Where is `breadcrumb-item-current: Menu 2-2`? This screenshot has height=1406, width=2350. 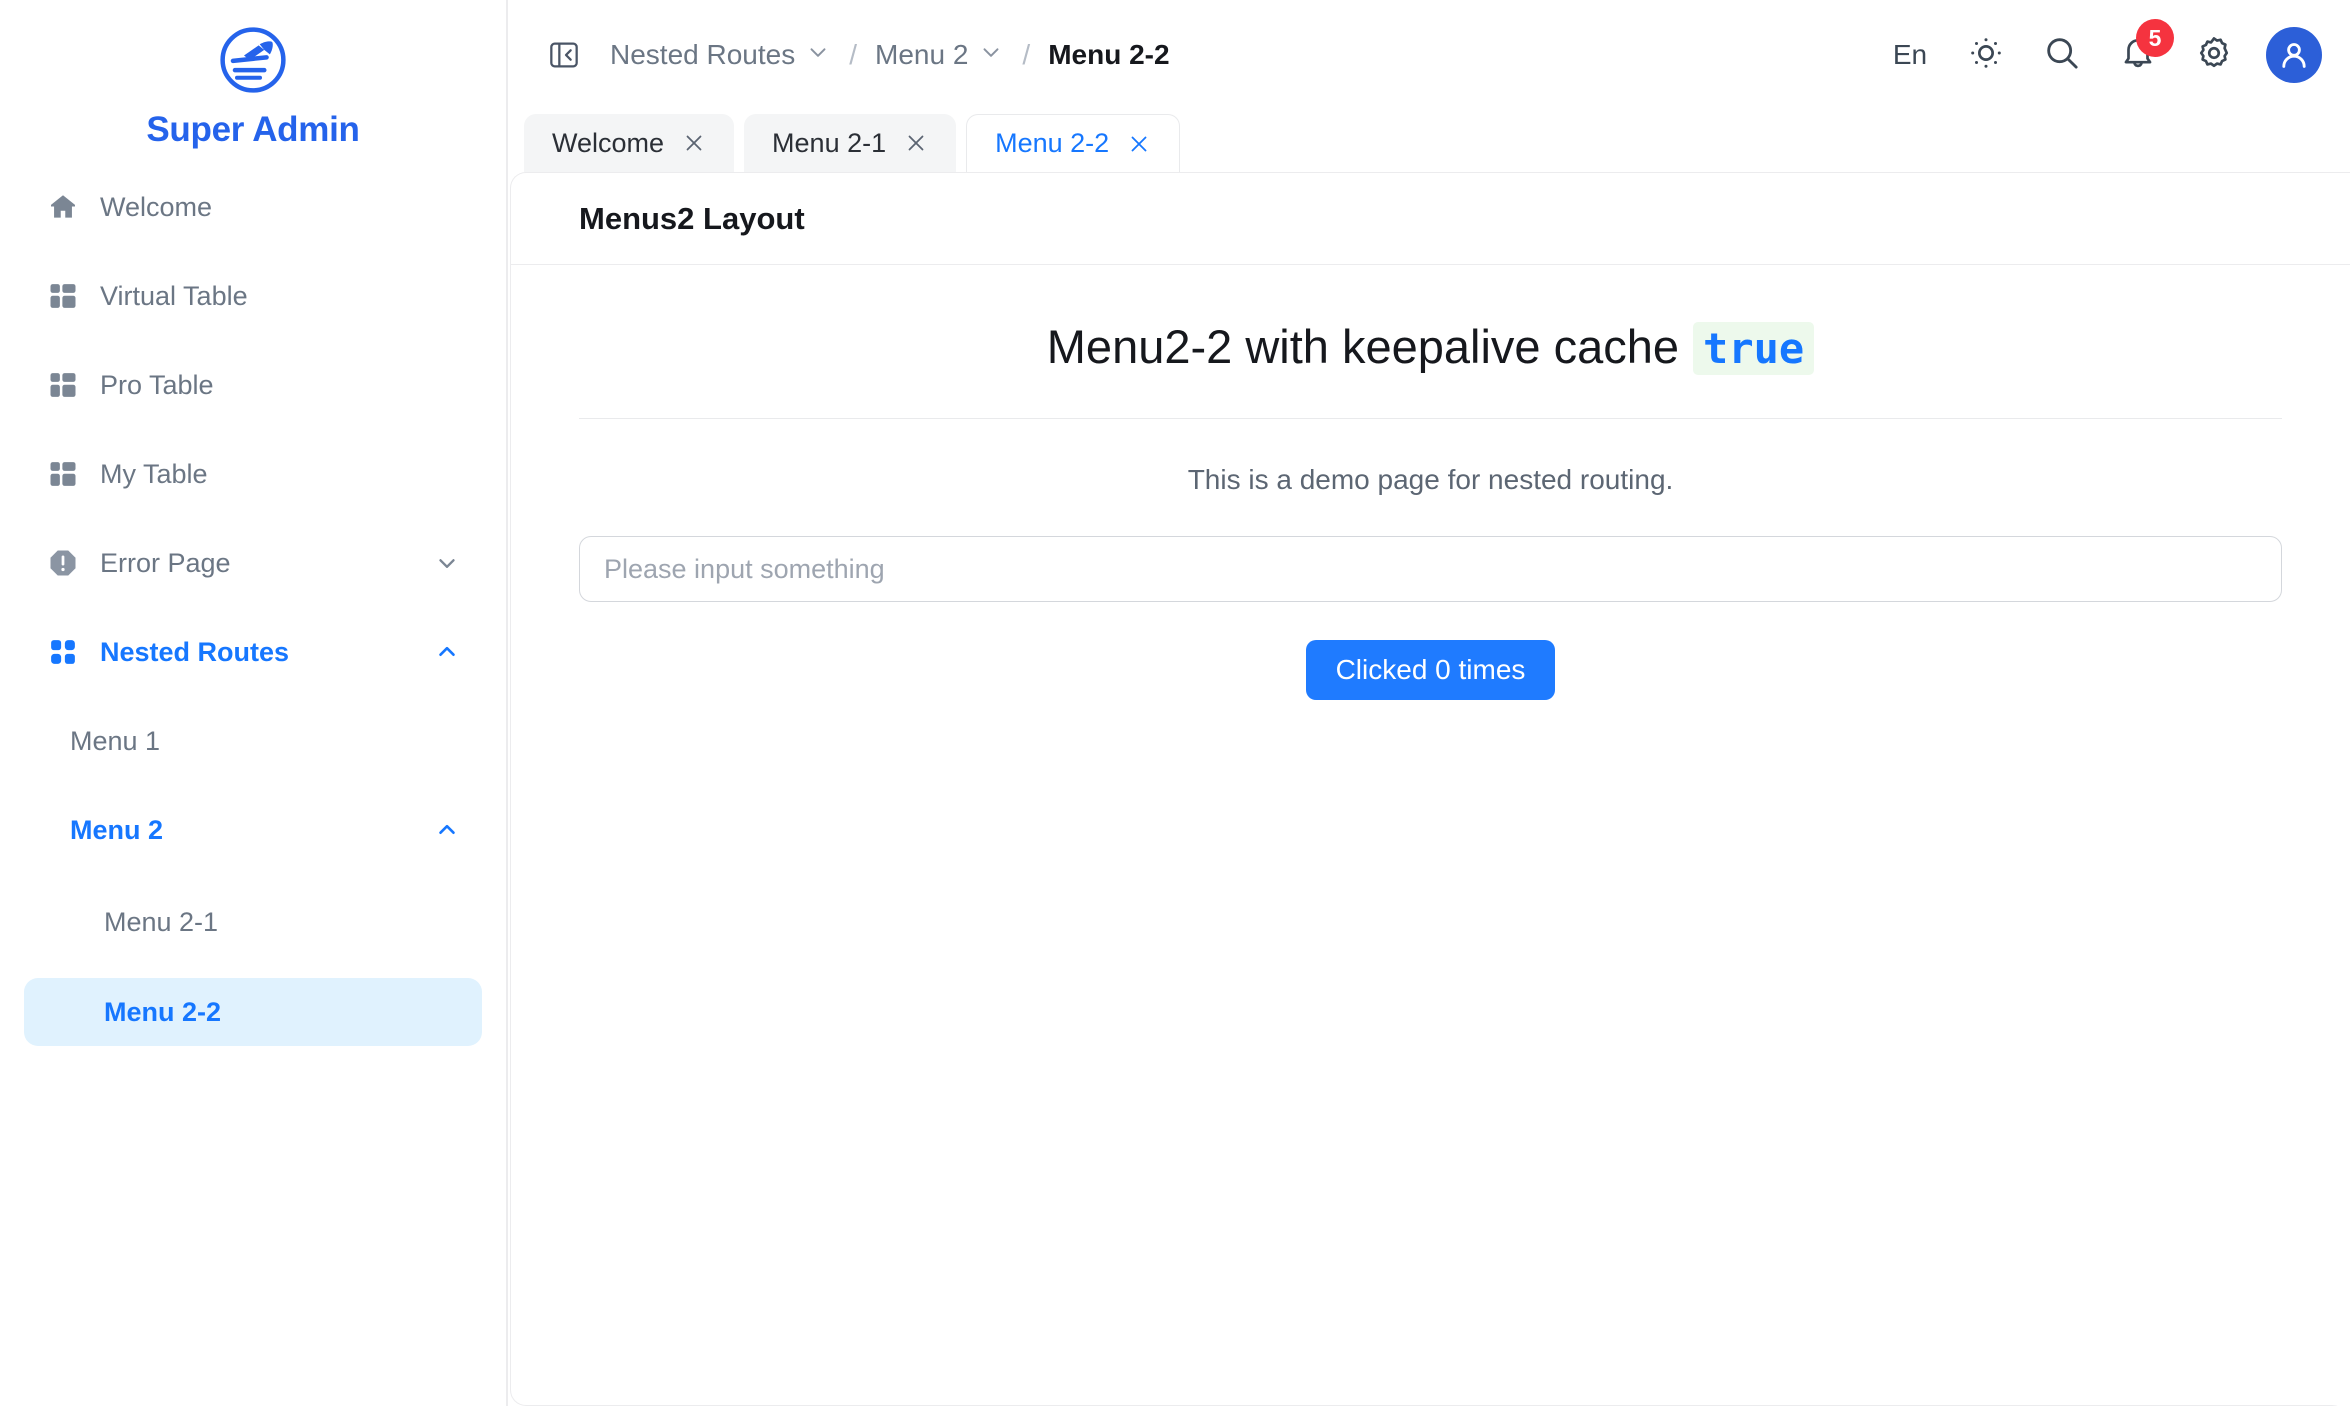 breadcrumb-item-current: Menu 2-2 is located at coordinates (1108, 55).